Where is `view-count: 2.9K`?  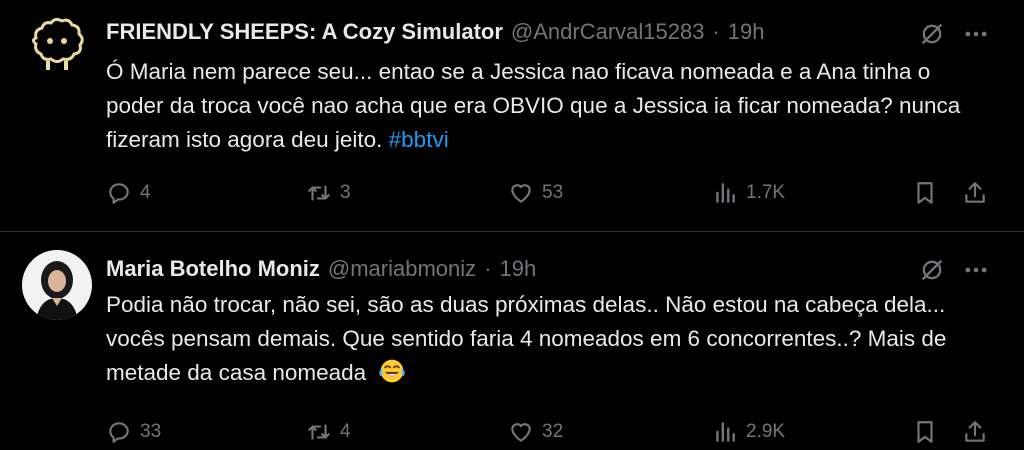 view-count: 2.9K is located at coordinates (766, 431).